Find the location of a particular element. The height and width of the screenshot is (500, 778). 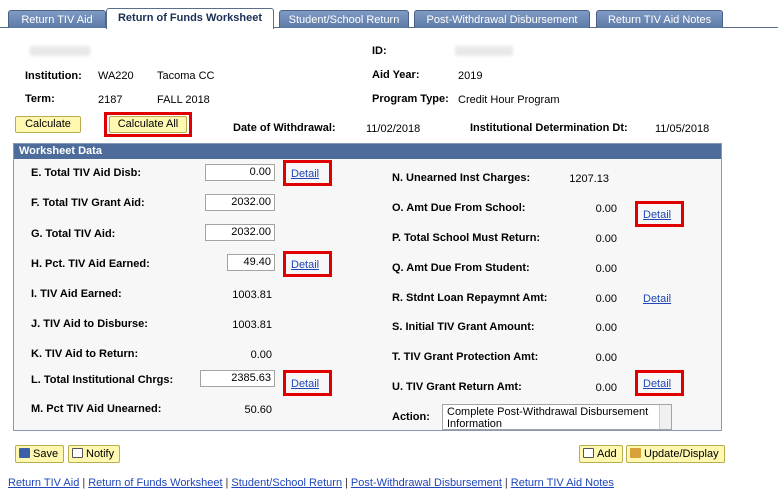

detail-link-l: Detail is located at coordinates (305, 384).